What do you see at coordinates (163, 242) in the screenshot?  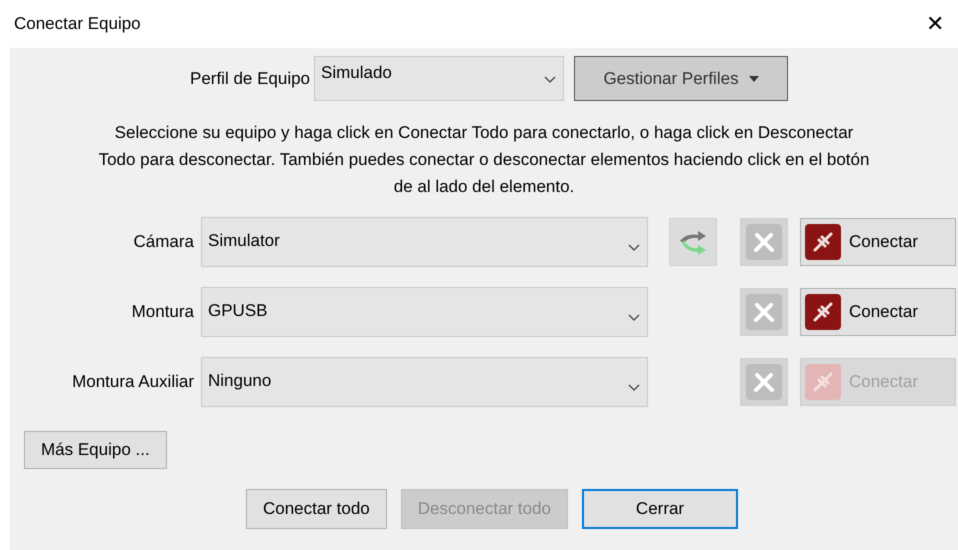 I see `field-label: Cámara` at bounding box center [163, 242].